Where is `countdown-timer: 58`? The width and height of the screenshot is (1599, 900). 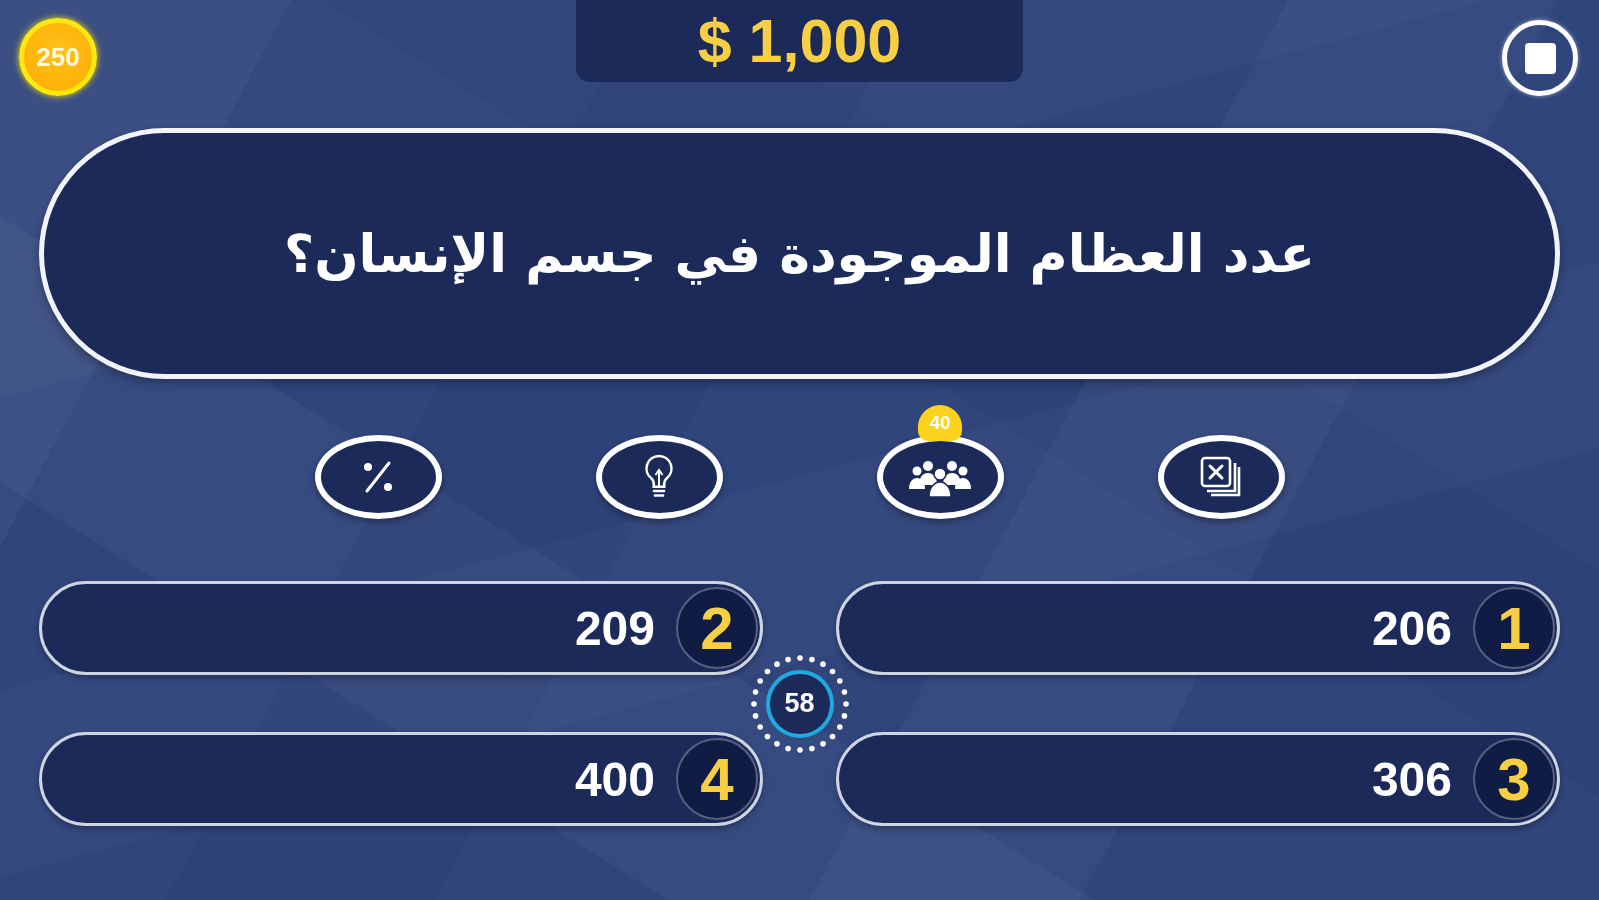
countdown-timer: 58 is located at coordinates (799, 703).